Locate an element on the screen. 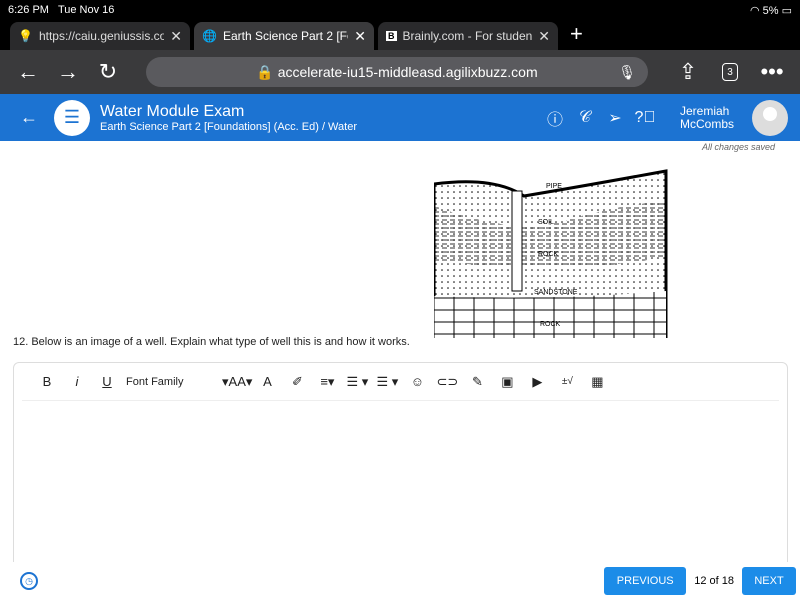  table-icon: ▦ is located at coordinates (597, 382).